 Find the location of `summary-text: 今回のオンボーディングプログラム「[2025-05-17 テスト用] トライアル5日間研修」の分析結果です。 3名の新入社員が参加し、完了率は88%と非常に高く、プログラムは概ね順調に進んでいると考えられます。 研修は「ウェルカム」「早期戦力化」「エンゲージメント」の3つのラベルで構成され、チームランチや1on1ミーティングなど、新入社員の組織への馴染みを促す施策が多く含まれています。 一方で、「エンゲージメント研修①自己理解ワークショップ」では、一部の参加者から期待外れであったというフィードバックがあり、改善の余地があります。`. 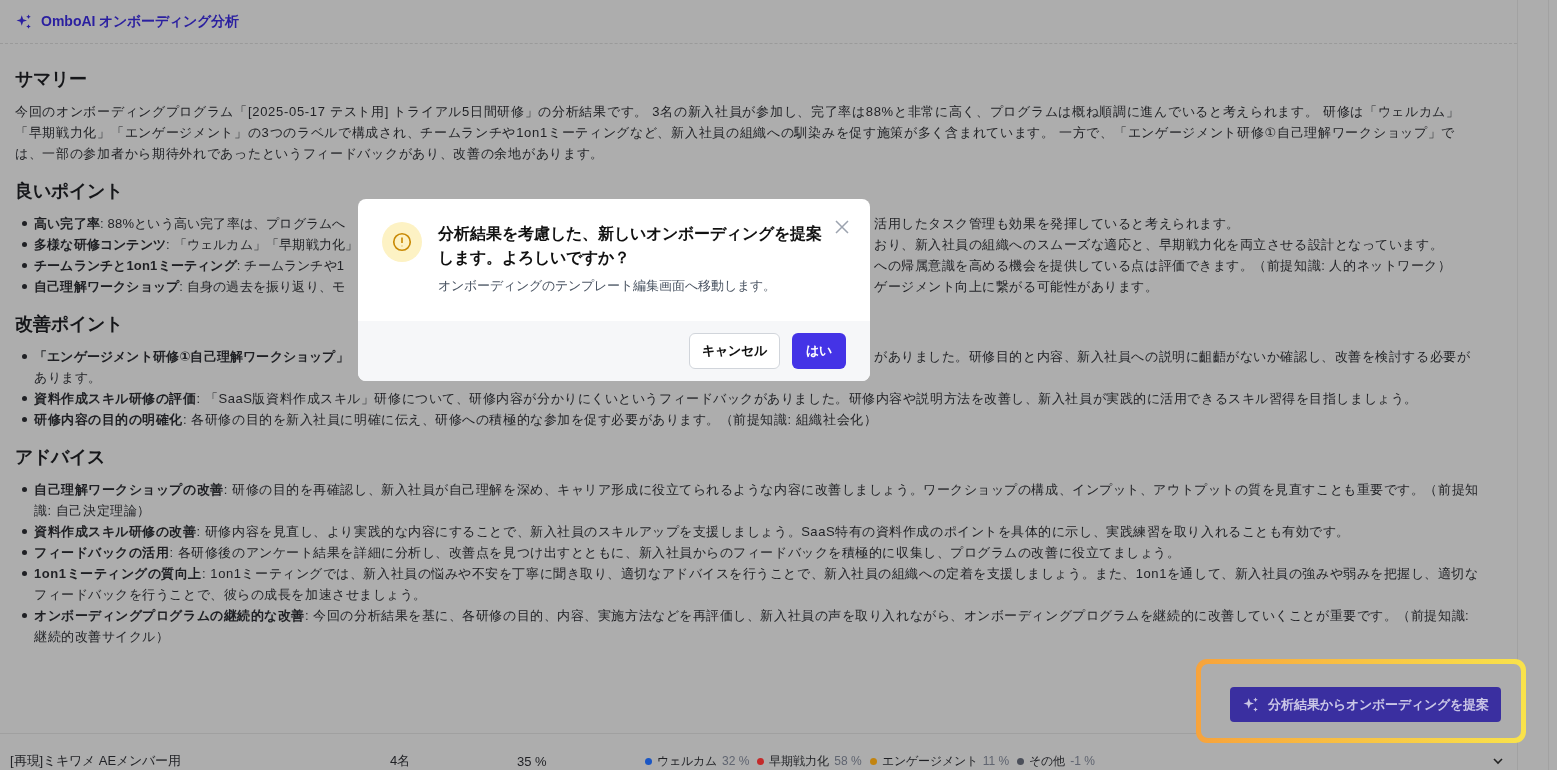

summary-text: 今回のオンボーディングプログラム「[2025-05-17 テスト用] トライアル5日間研修」の分析結果です。 3名の新入社員が参加し、完了率は88%と非常に高く、プログラムは概ね順調に進んでいると考えられます。 研修は「ウェルカム」「早期戦力化」「エンゲージメント」の3つのラベルで構成され、チームランチや1on1ミーティングなど、新入社員の組織への馴染みを促す施策が多く含まれています。 一方で、「エンゲージメント研修①自己理解ワークショップ」では、一部の参加者から期待外れであったというフィードバックがあり、改善の余地があります。 is located at coordinates (738, 133).